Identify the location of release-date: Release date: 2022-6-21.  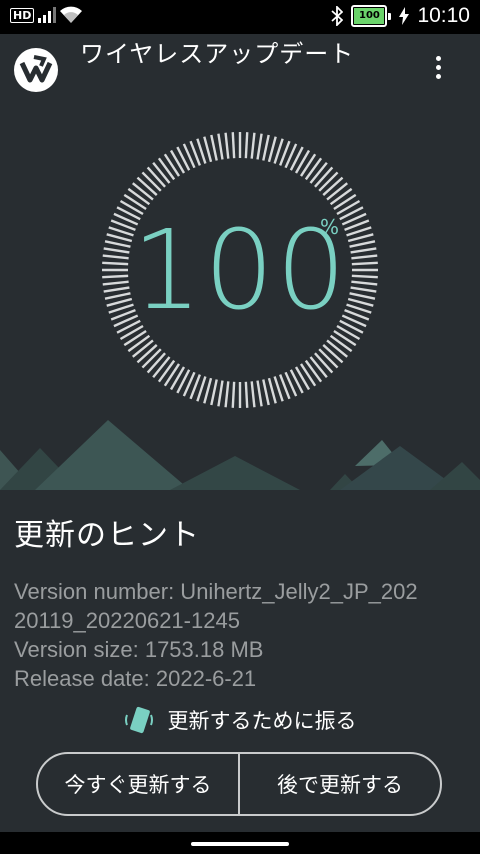
(135, 678).